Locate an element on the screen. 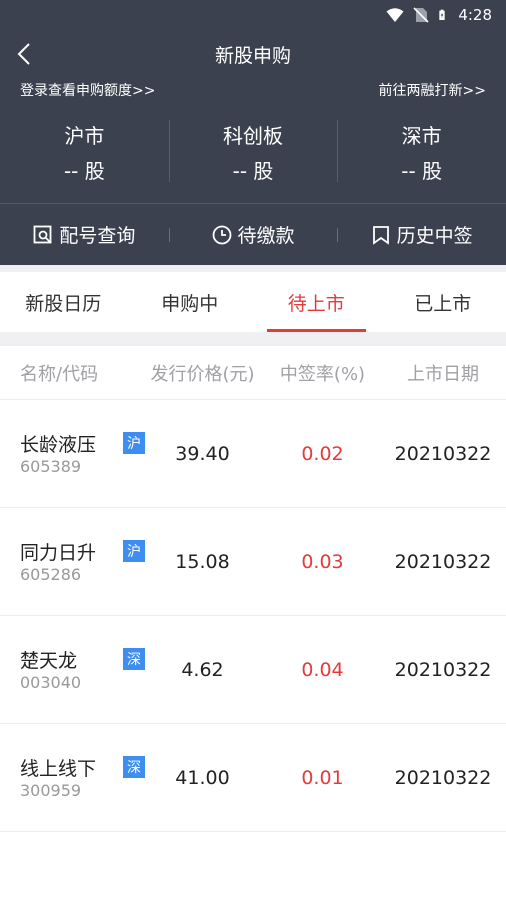  title-bar: 新股申购 is located at coordinates (253, 54).